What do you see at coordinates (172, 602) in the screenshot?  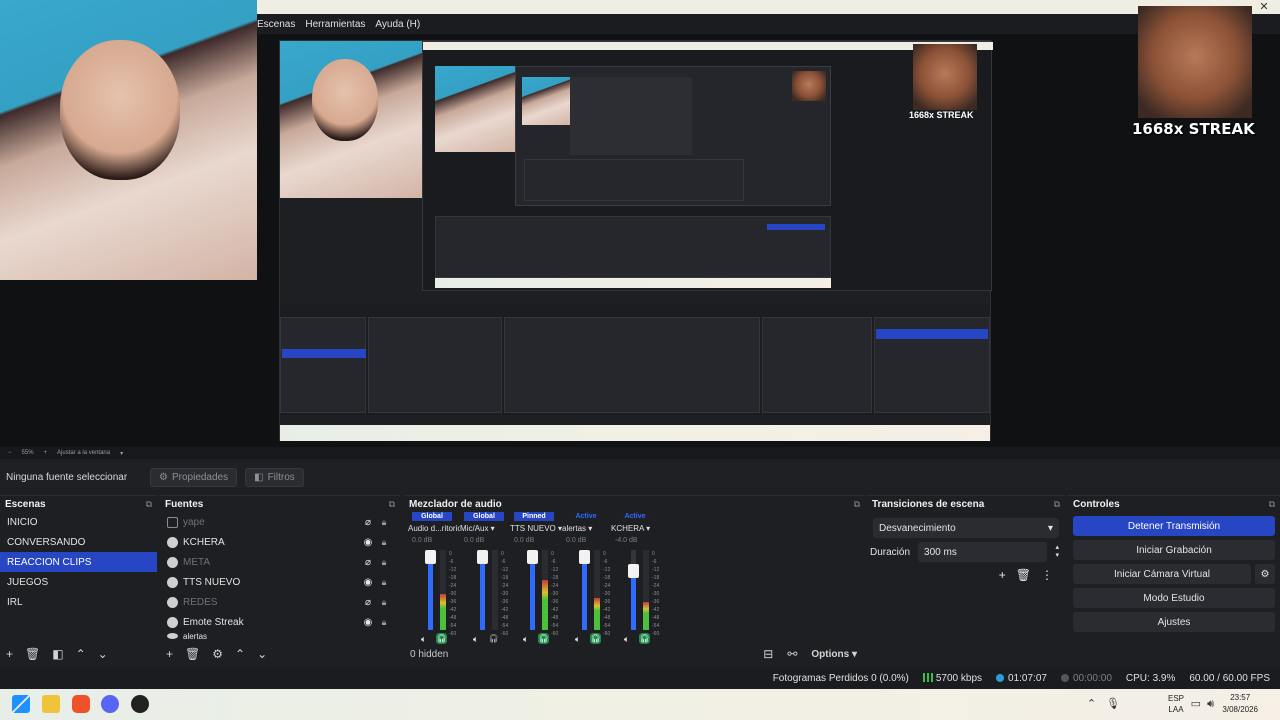 I see `browser-icon` at bounding box center [172, 602].